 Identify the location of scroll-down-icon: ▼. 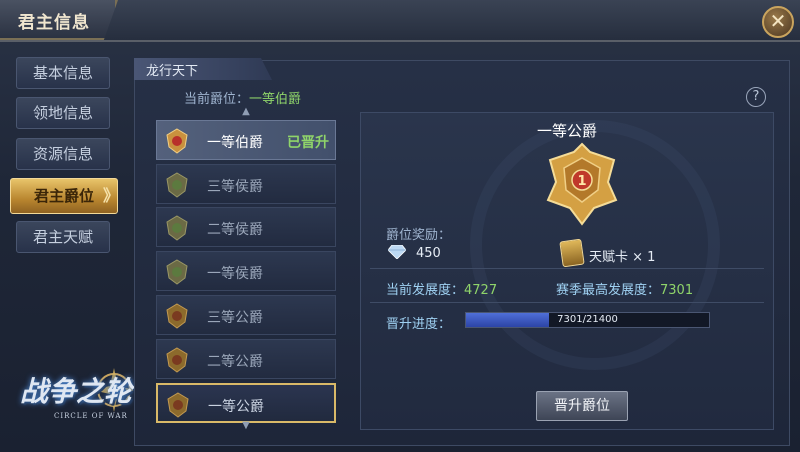
(246, 425).